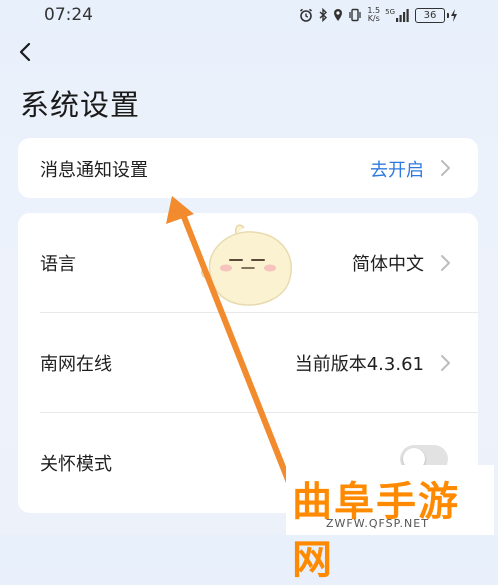  What do you see at coordinates (374, 14) in the screenshot?
I see `net-speed: 1.5 K/s` at bounding box center [374, 14].